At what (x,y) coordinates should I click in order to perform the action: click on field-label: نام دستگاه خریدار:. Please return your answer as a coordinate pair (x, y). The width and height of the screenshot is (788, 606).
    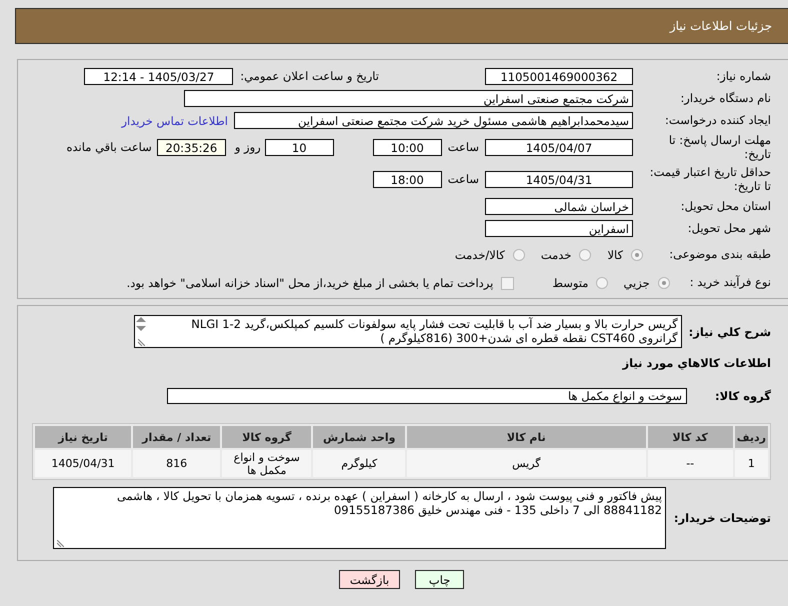
    Looking at the image, I should click on (725, 99).